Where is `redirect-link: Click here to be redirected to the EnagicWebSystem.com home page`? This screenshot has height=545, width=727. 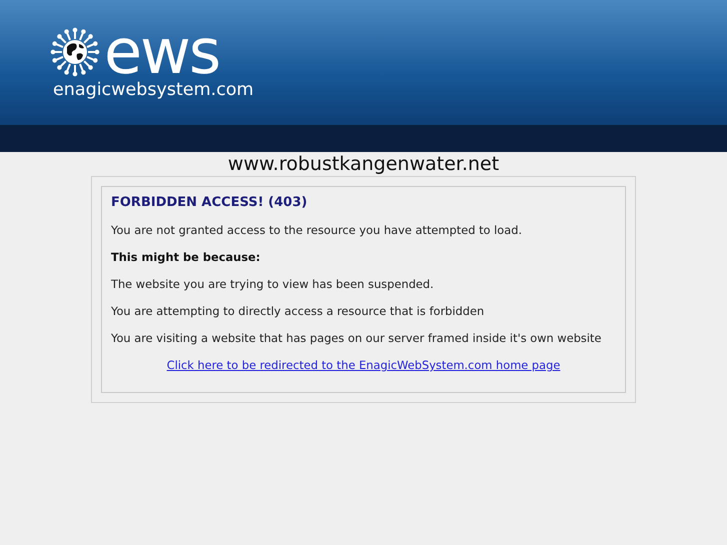
redirect-link: Click here to be redirected to the EnagicWebSystem.com home page is located at coordinates (363, 365).